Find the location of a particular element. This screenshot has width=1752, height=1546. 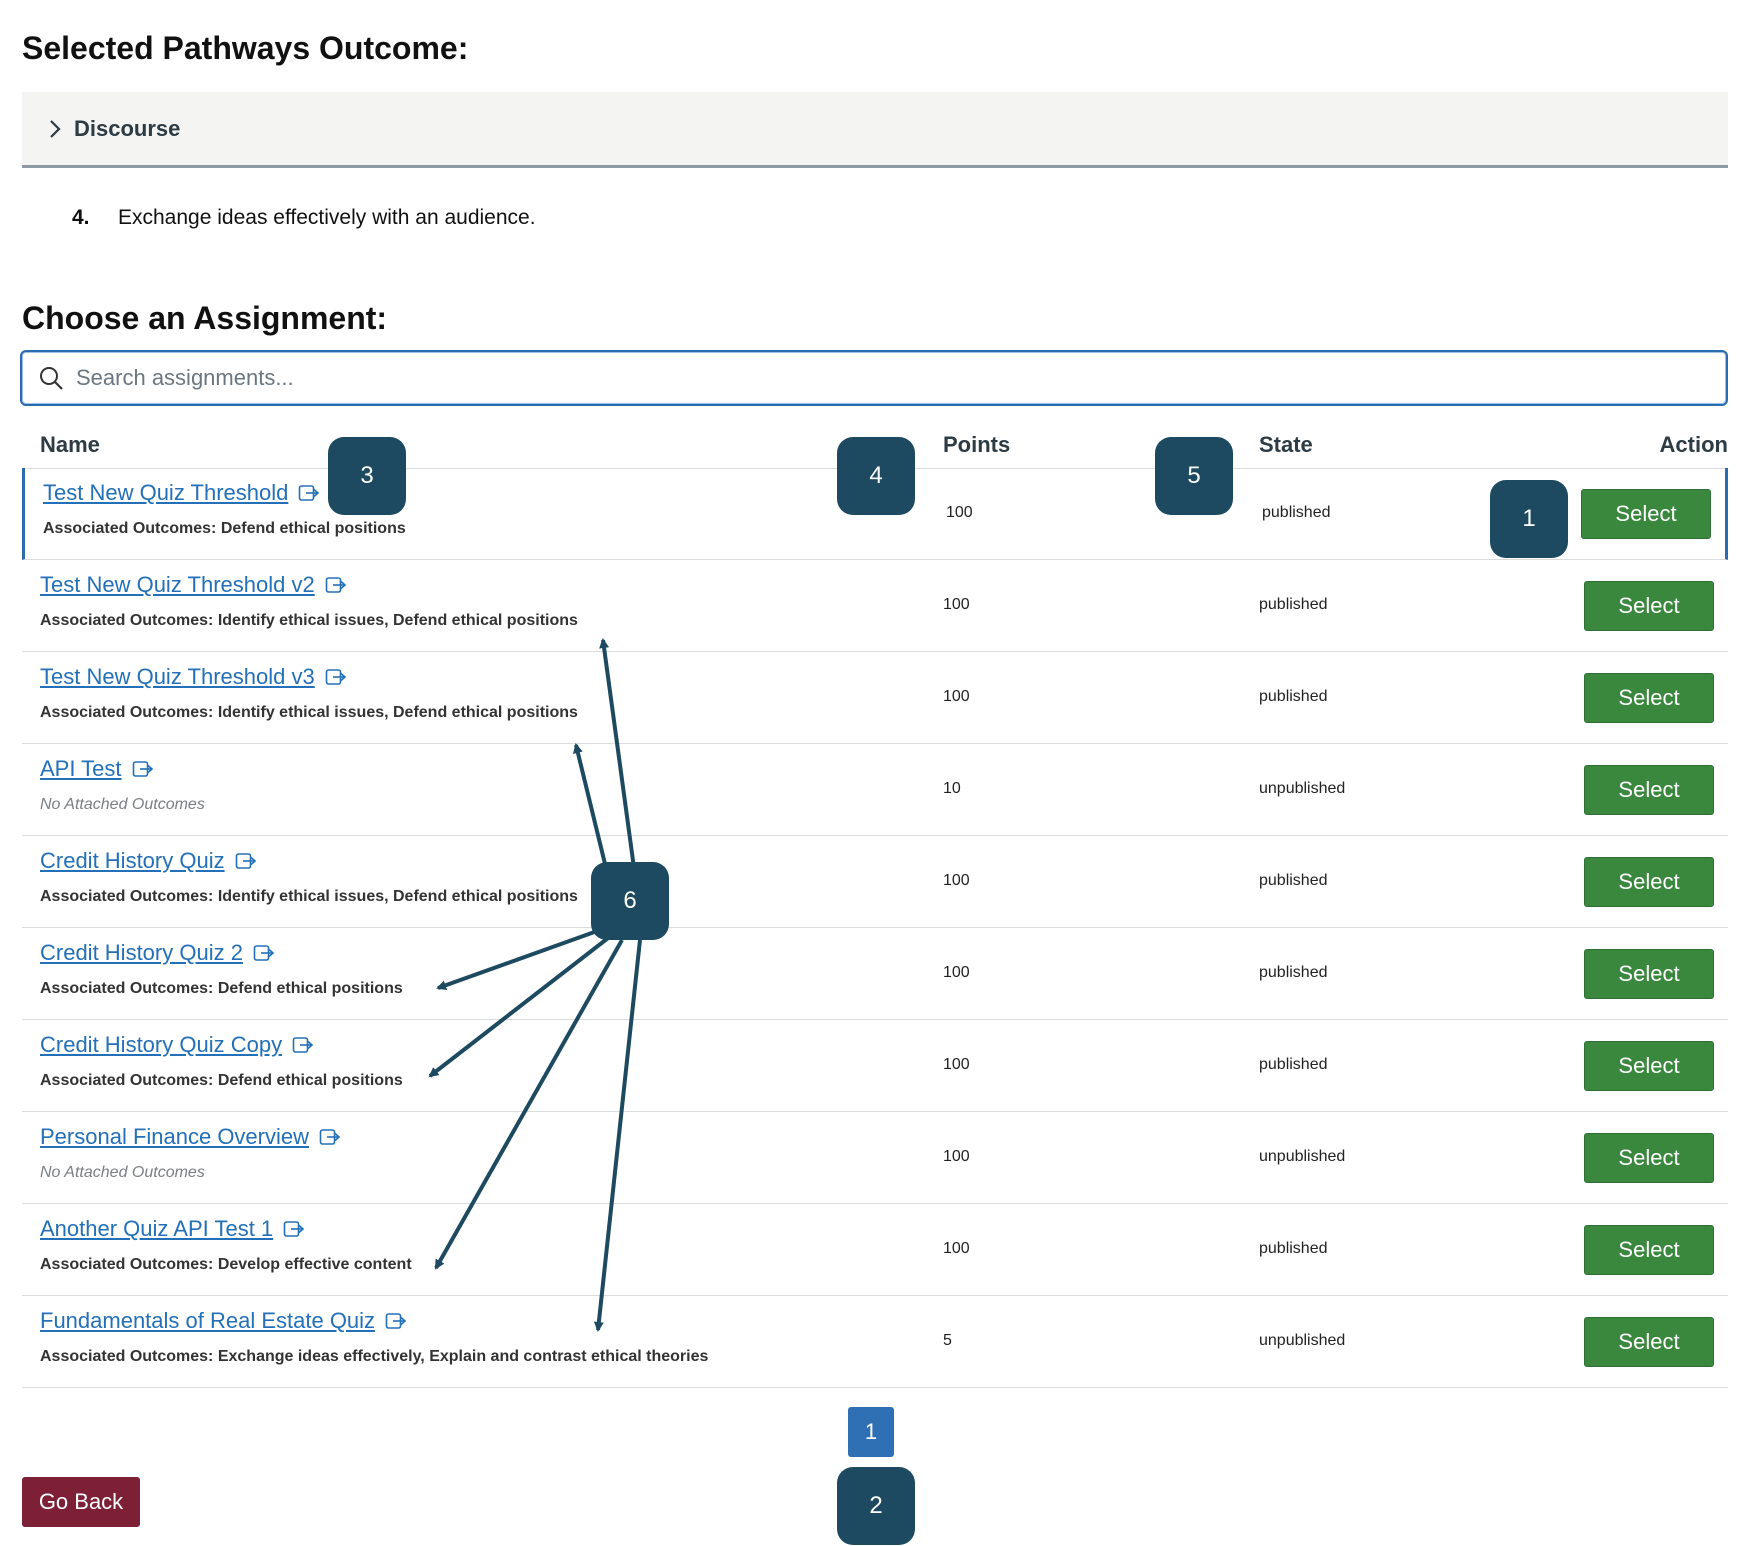

assignment-title-wrap: Test New Quiz Threshold v2 is located at coordinates (193, 585).